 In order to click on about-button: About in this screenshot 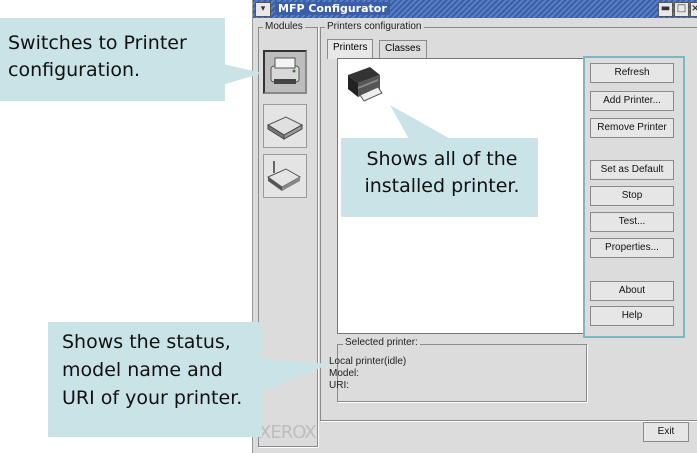, I will do `click(632, 291)`.